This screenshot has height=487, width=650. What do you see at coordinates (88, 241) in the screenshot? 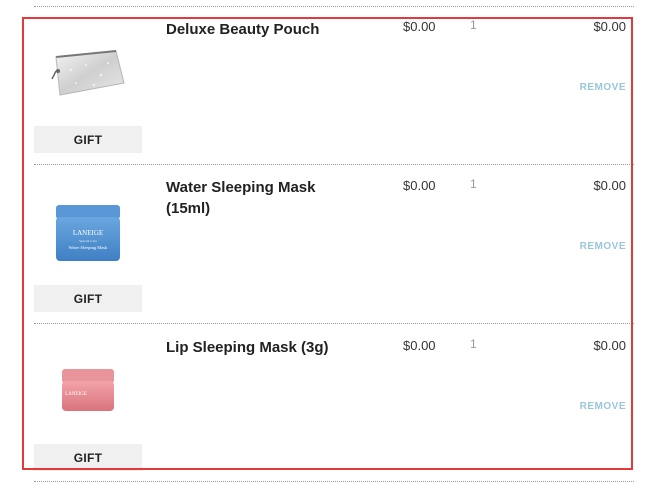
I see `jar-line1: Special Care` at bounding box center [88, 241].